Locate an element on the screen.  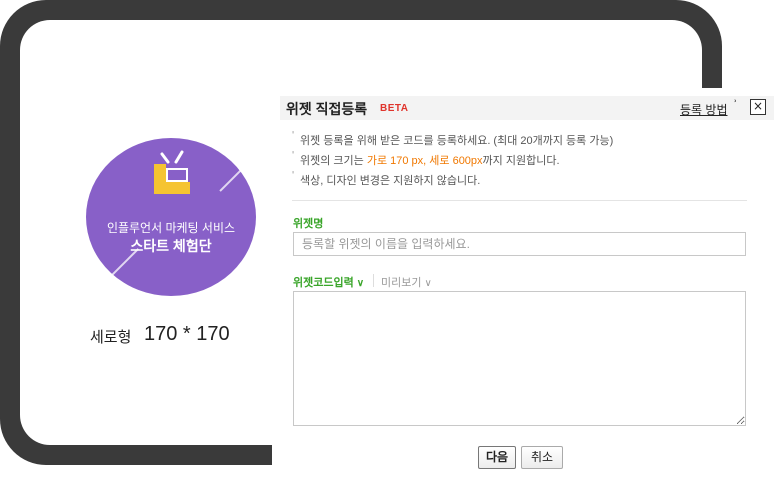
cancel-button: 취소 is located at coordinates (542, 457).